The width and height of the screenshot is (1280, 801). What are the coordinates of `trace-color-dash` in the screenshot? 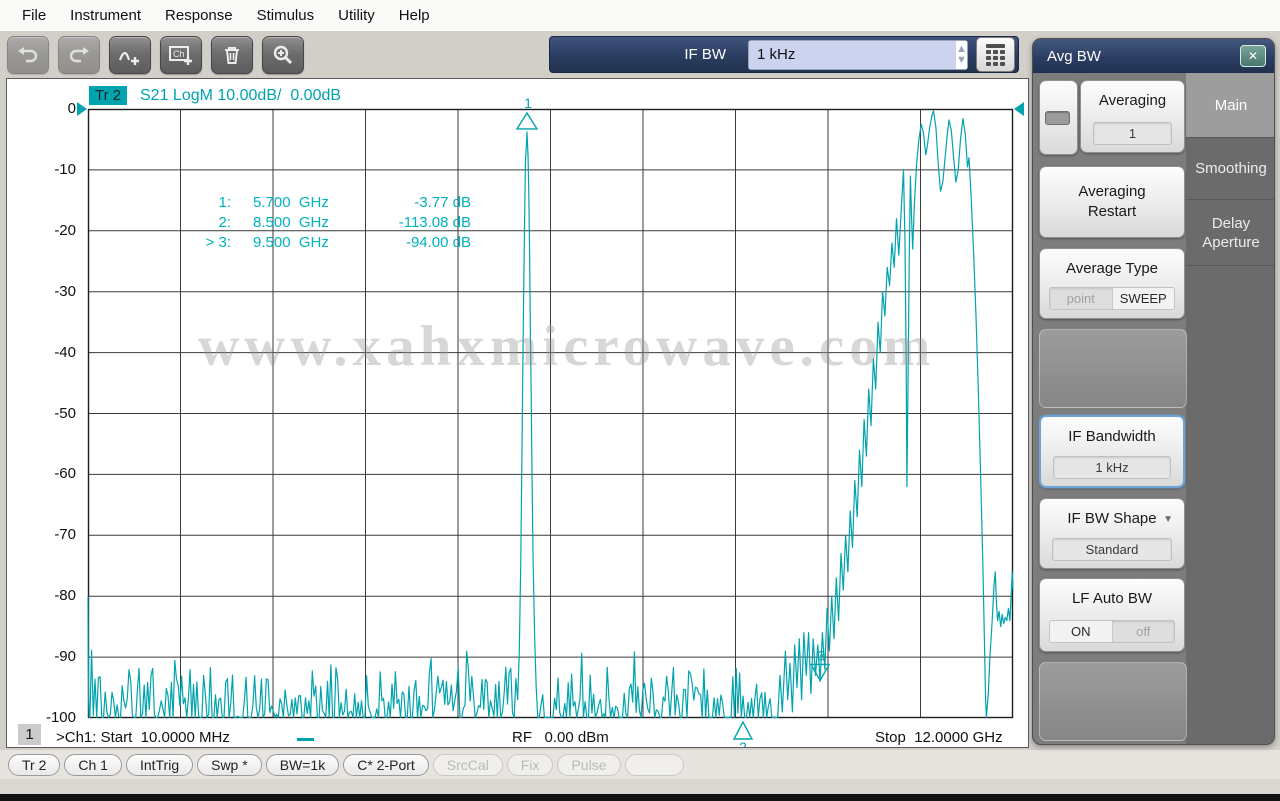 It's located at (305, 739).